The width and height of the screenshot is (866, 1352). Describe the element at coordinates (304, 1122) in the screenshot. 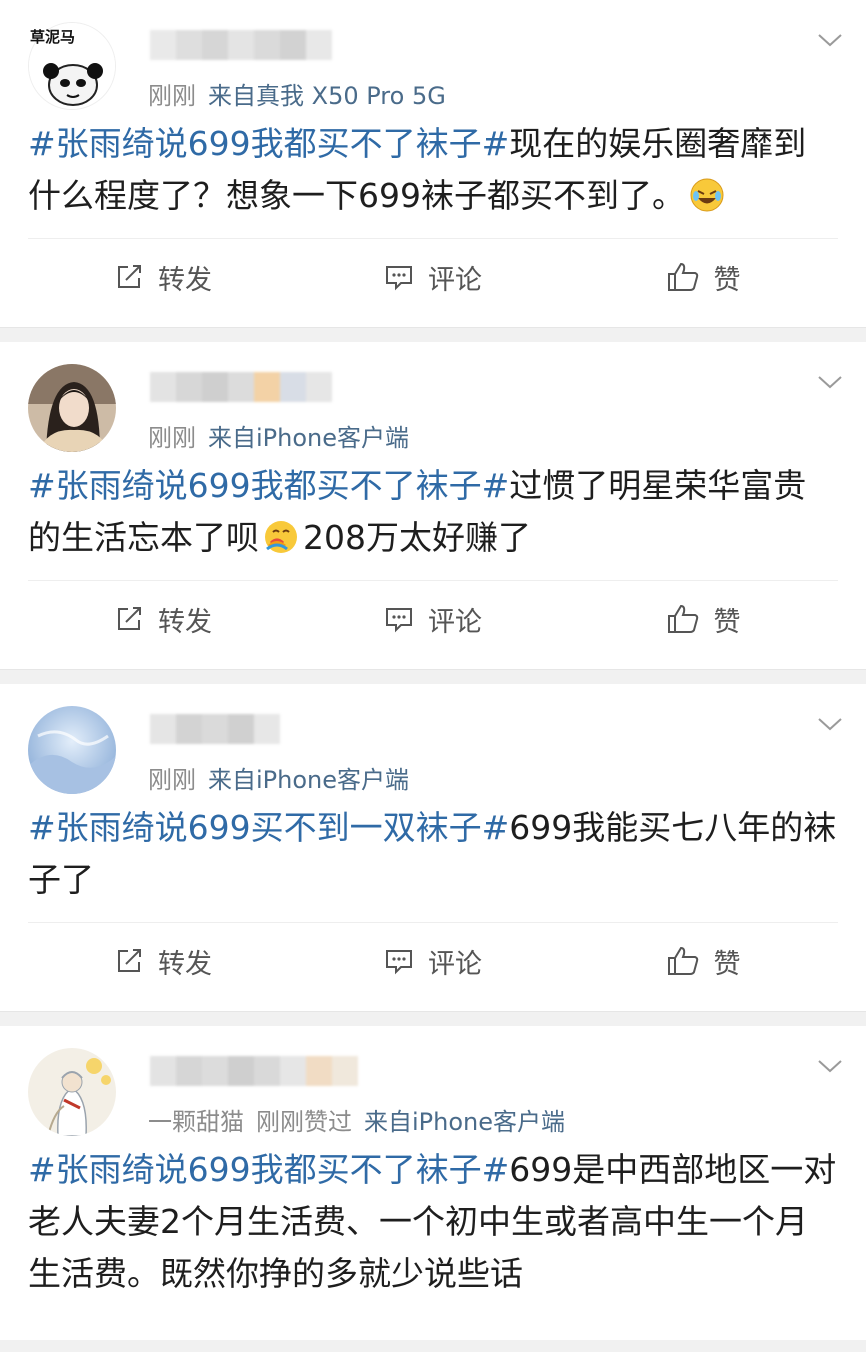

I see `post-time: 刚刚赞过` at that location.